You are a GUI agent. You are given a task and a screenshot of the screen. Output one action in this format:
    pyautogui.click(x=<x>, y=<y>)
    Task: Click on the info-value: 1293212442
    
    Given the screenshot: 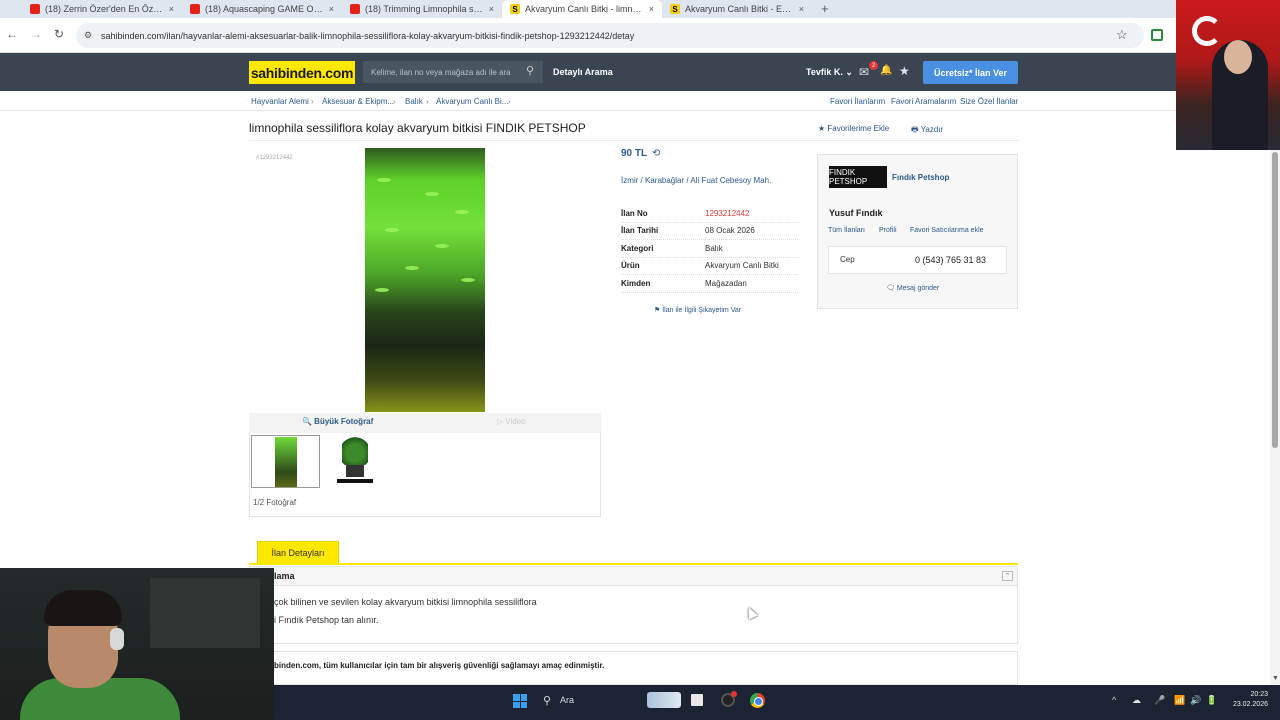 What is the action you would take?
    pyautogui.click(x=727, y=213)
    